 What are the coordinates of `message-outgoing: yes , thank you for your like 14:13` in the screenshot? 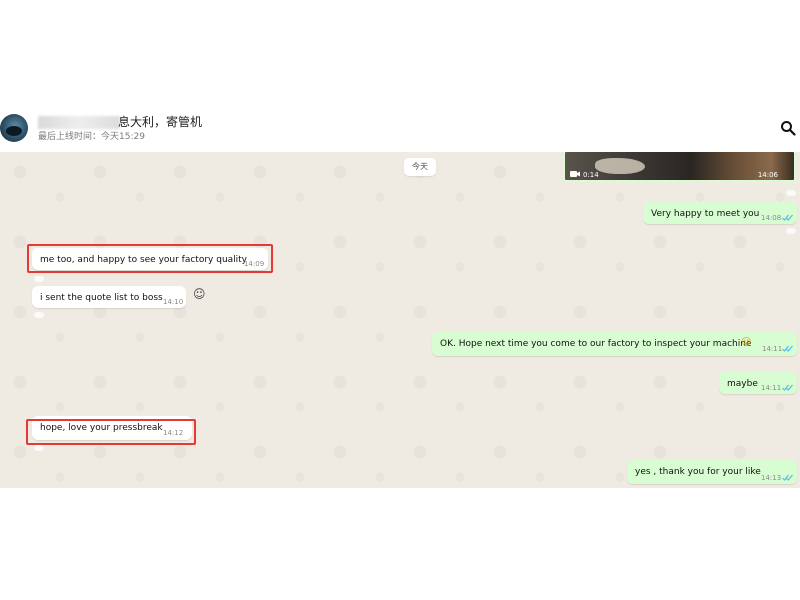 It's located at (712, 472).